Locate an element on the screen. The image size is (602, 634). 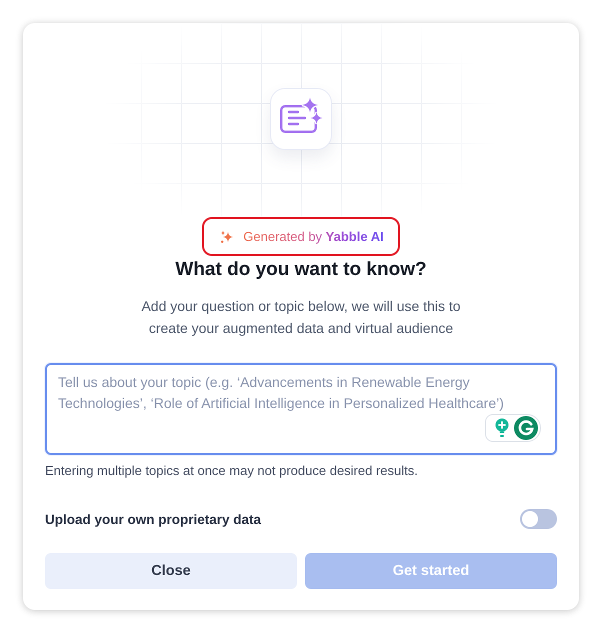
secondary-button: Close is located at coordinates (171, 571).